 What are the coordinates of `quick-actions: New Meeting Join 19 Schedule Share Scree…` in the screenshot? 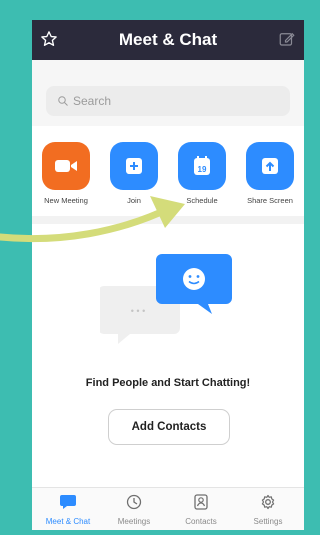 It's located at (168, 171).